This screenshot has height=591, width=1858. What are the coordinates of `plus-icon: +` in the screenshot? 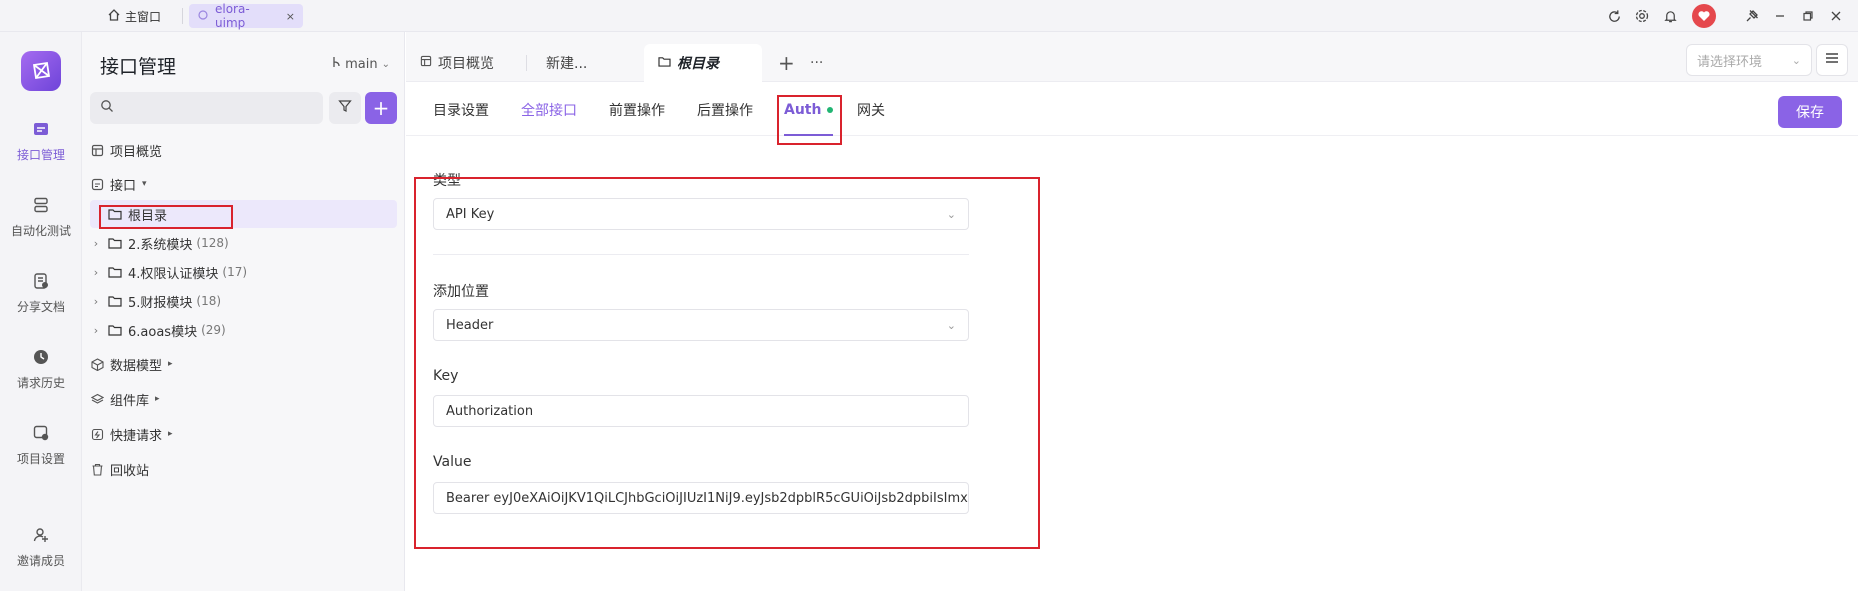 It's located at (381, 108).